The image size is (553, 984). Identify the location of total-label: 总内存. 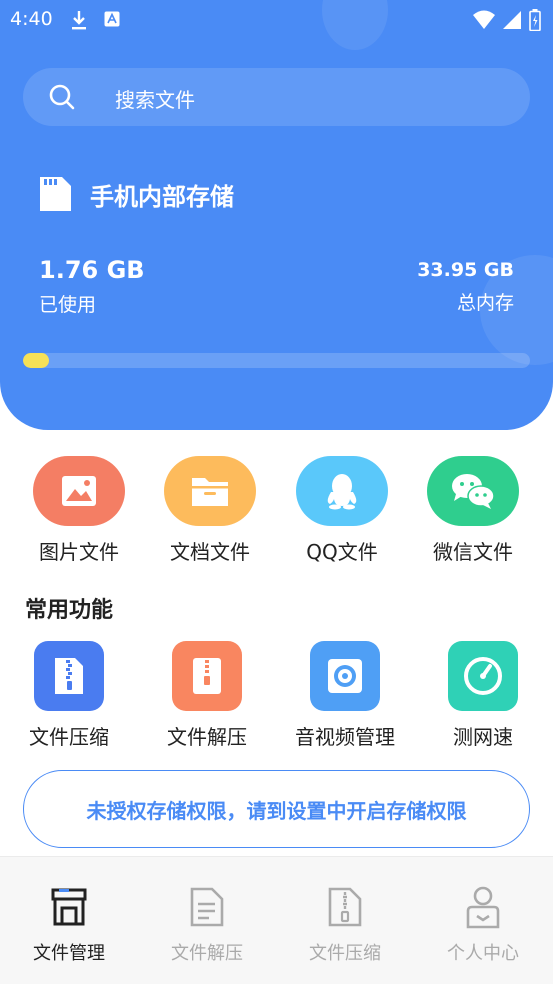
(485, 303).